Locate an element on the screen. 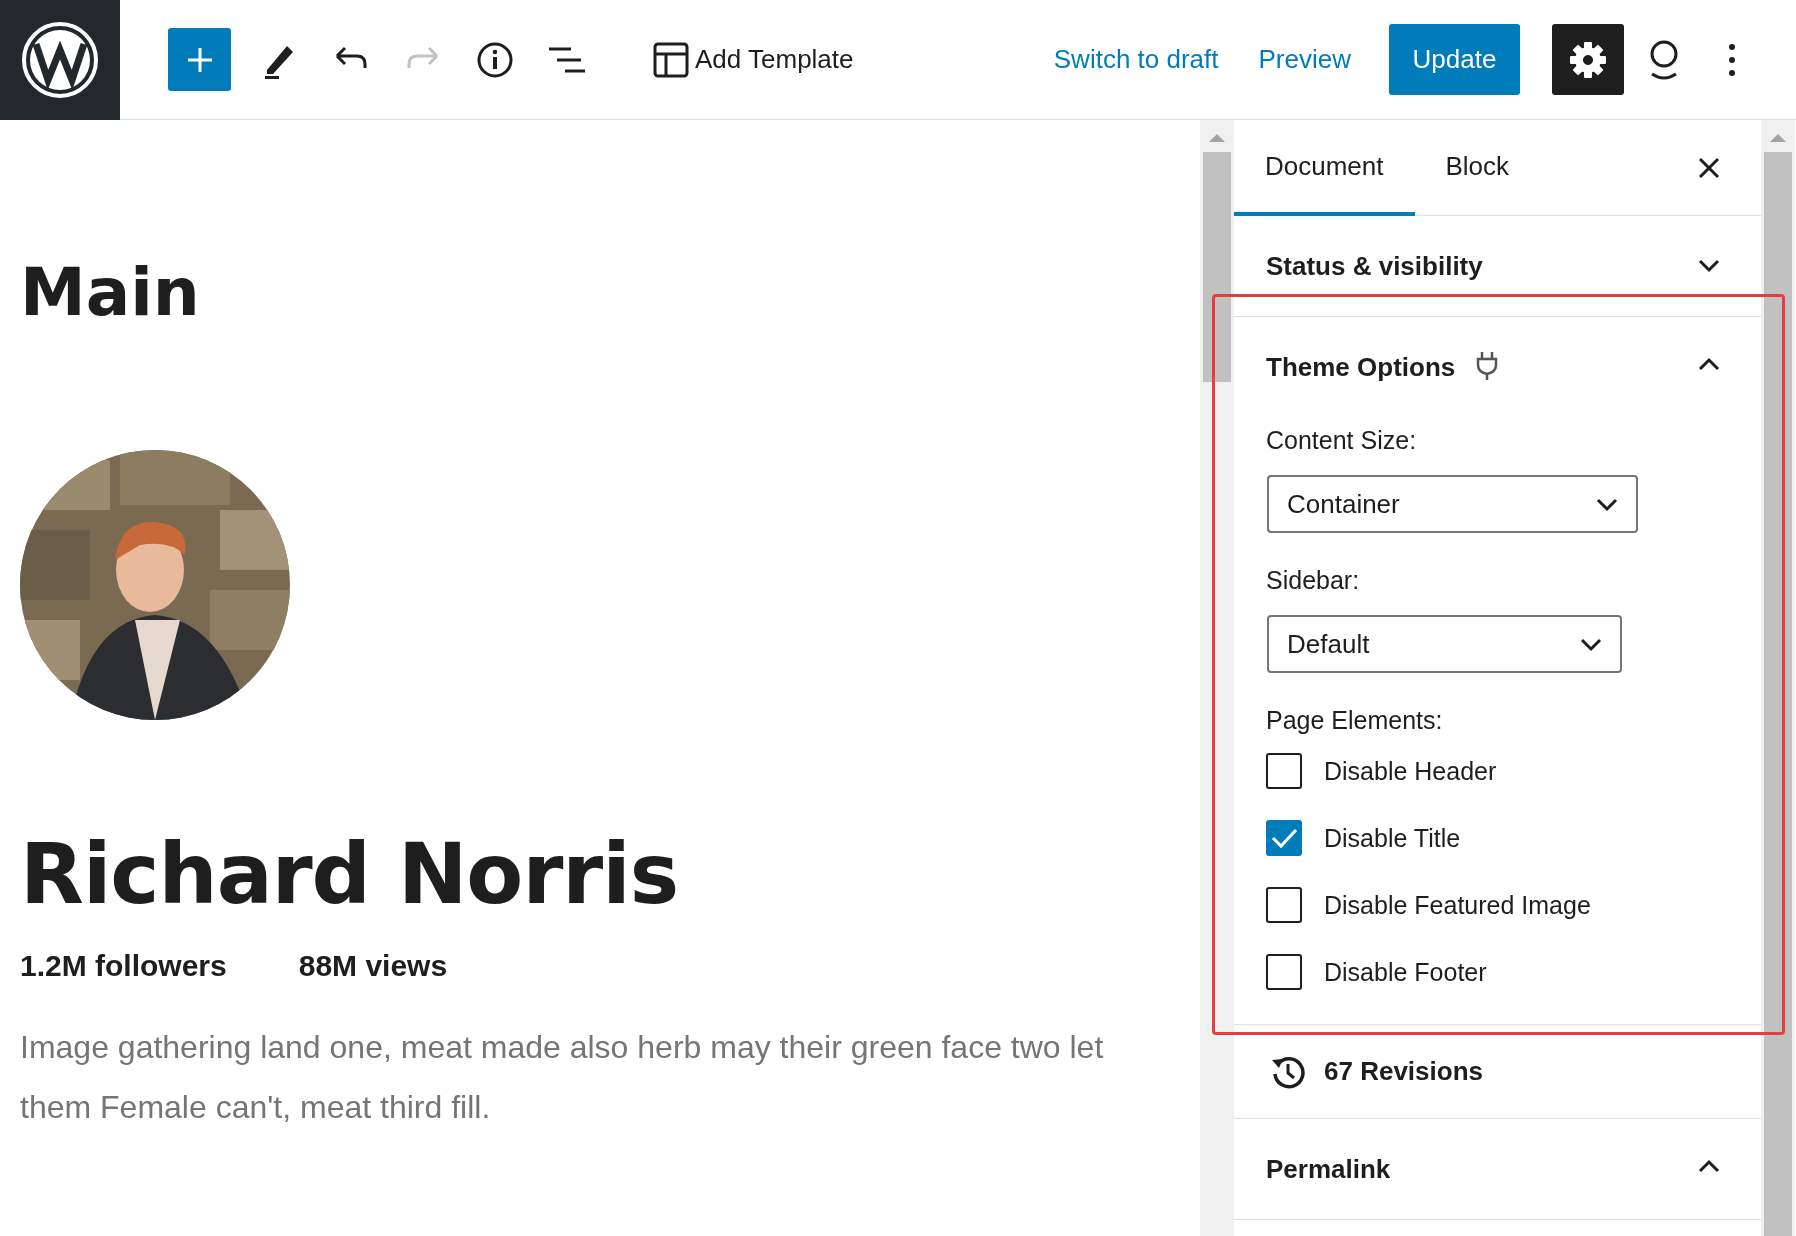 The image size is (1796, 1236). update-button: Update is located at coordinates (1454, 59).